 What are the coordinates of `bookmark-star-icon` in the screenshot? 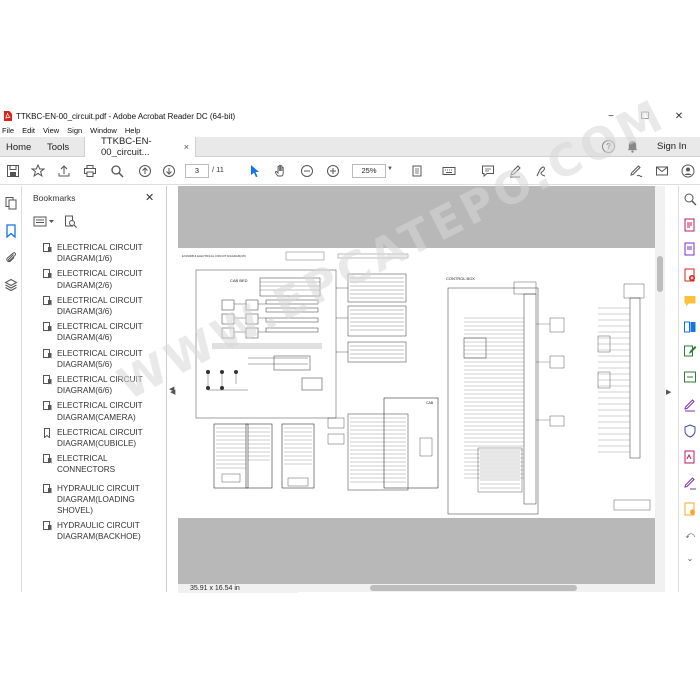 It's located at (38, 171).